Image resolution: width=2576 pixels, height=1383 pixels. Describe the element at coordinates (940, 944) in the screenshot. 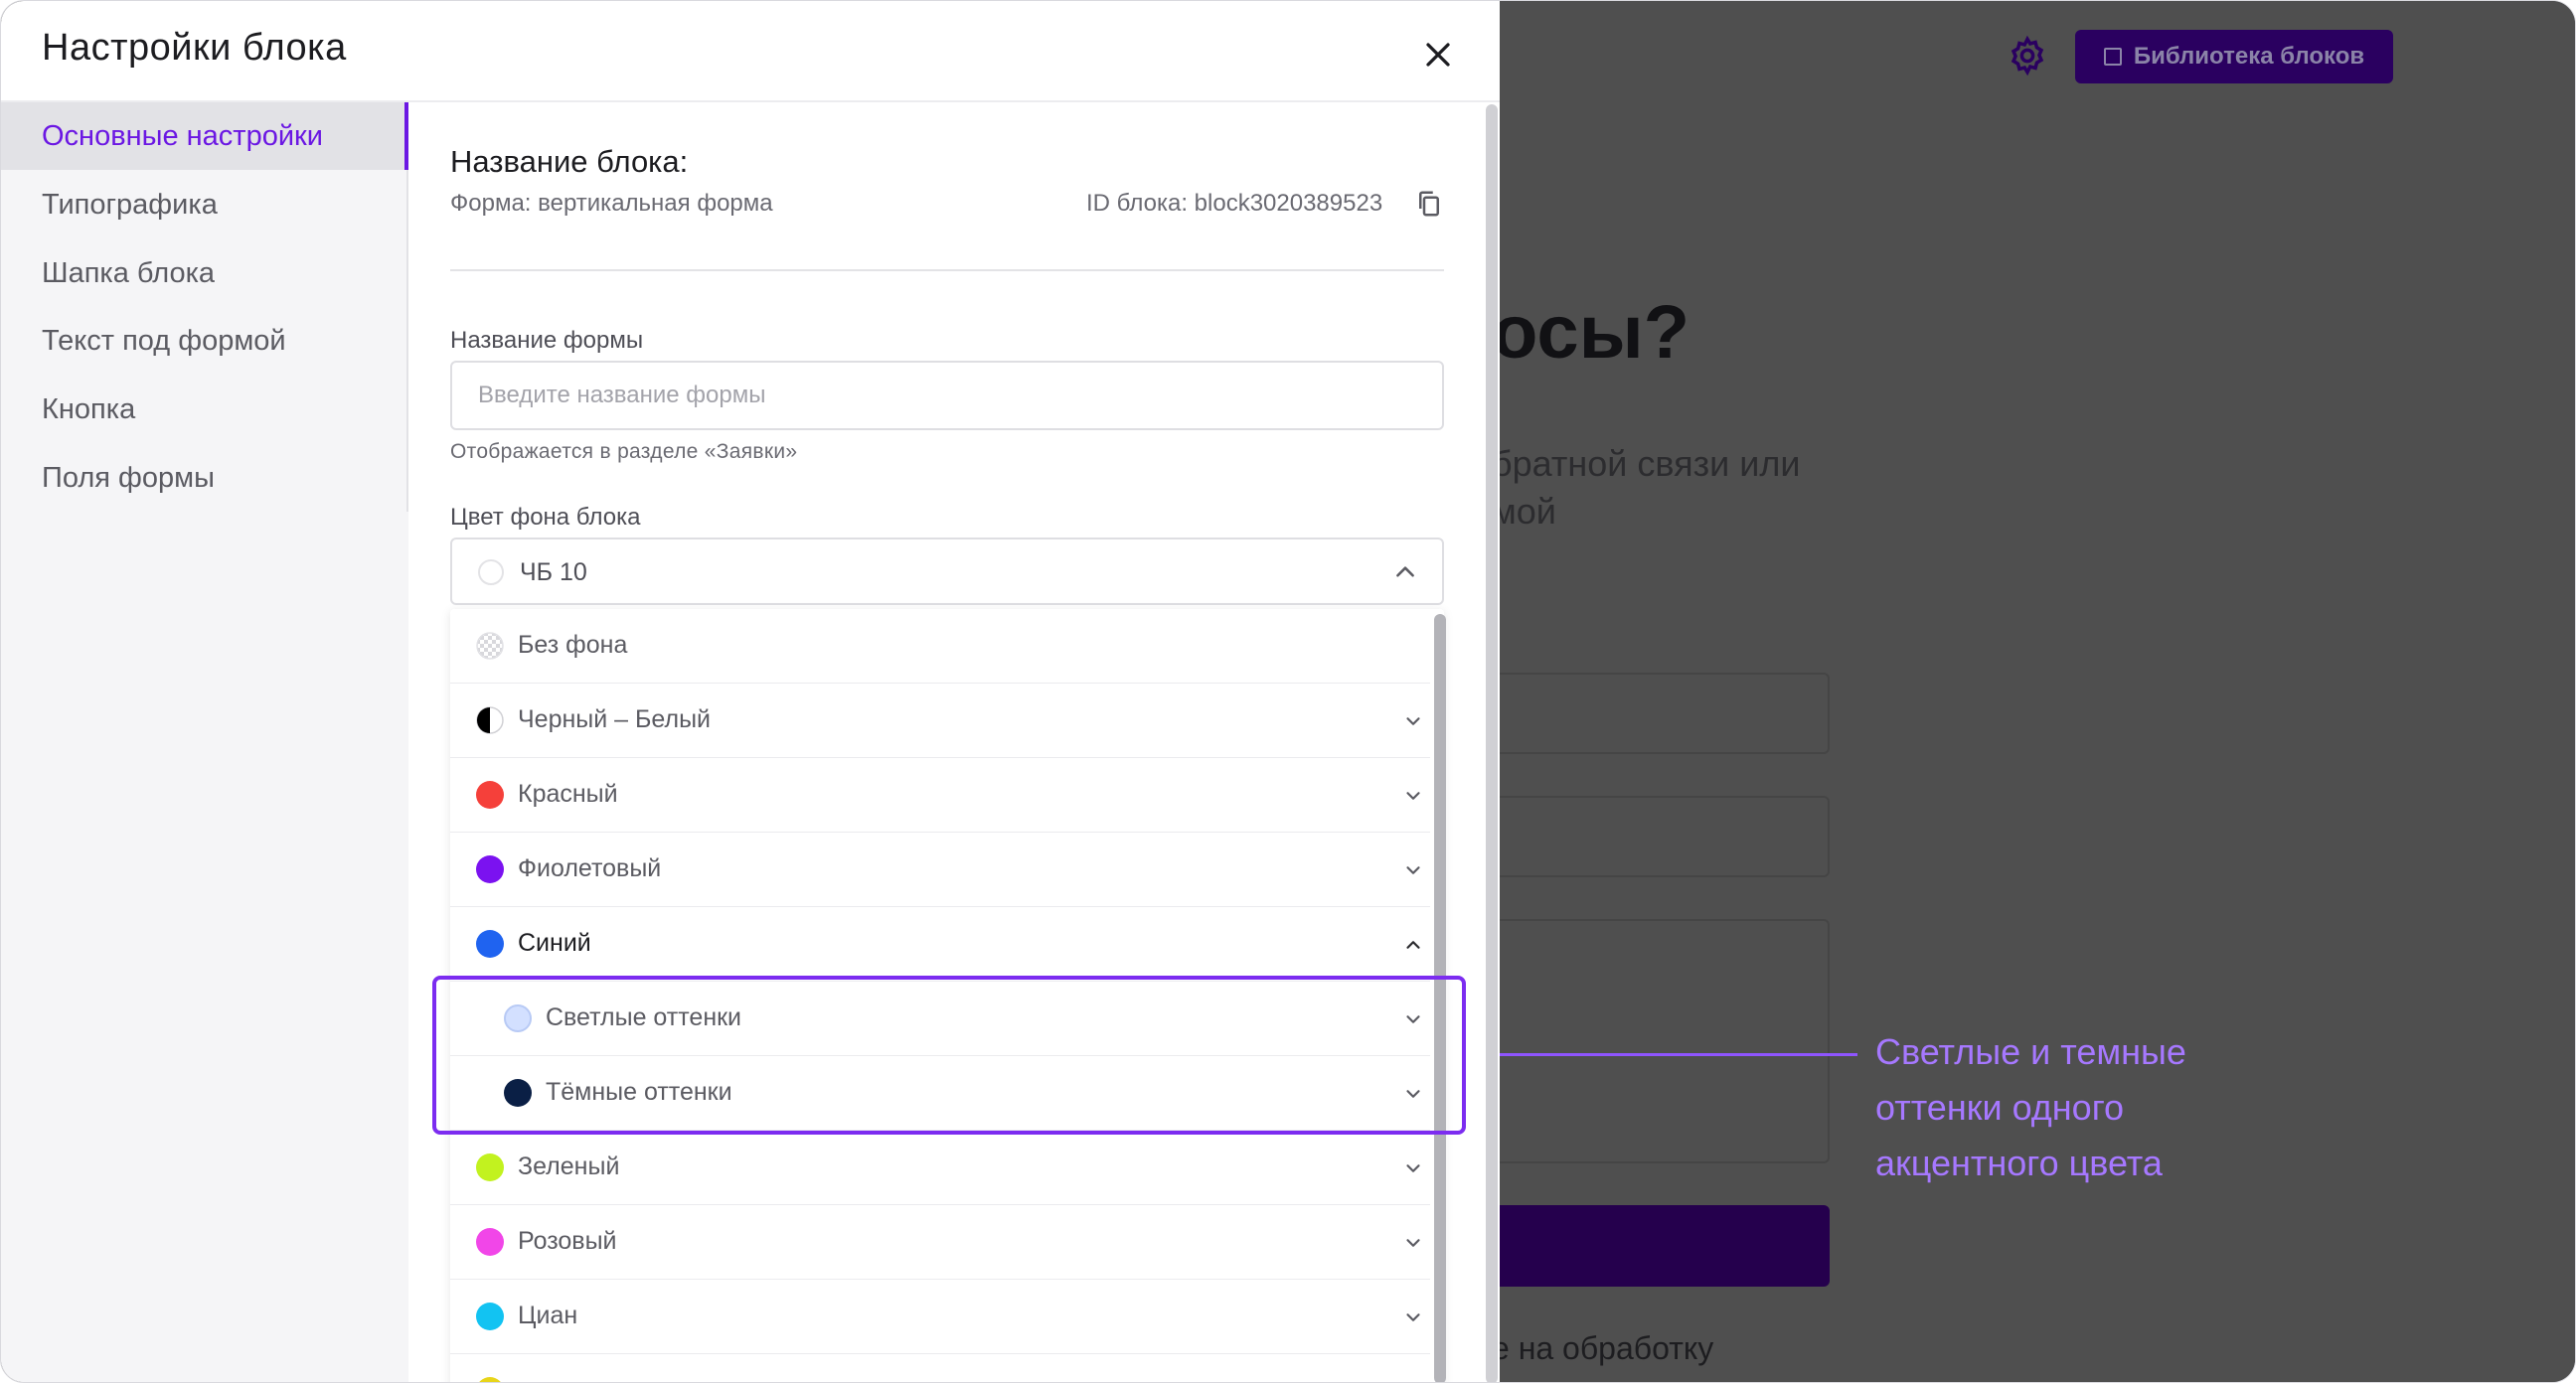

I see `color-option-blue: Синий` at that location.